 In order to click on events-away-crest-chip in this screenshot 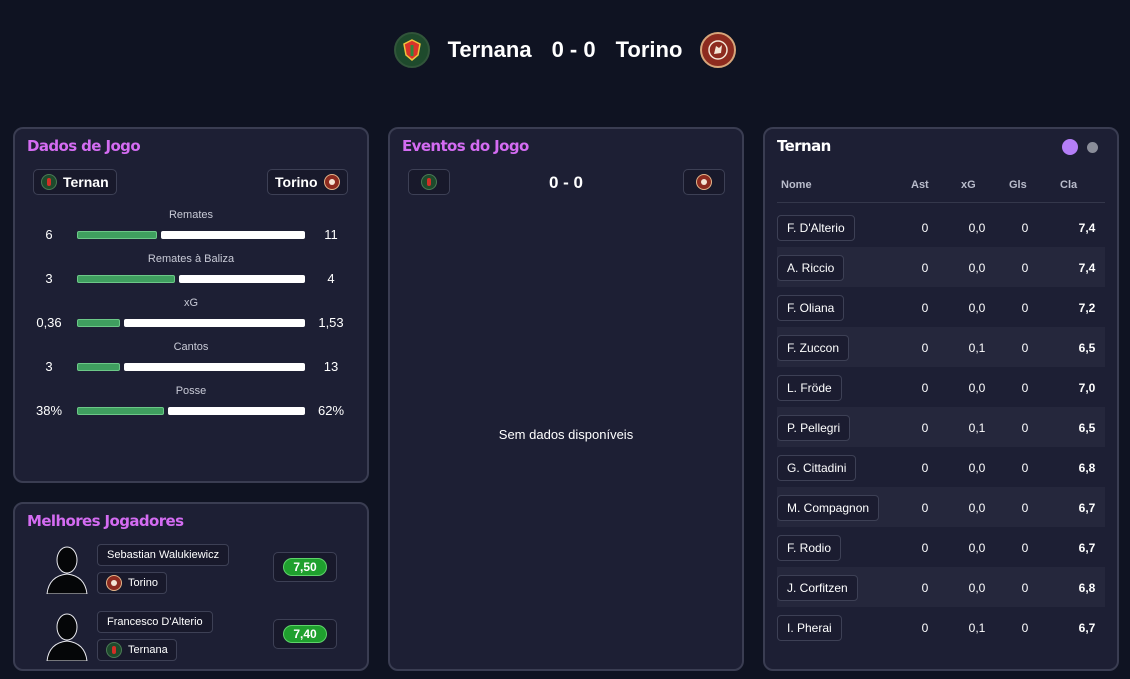, I will do `click(704, 182)`.